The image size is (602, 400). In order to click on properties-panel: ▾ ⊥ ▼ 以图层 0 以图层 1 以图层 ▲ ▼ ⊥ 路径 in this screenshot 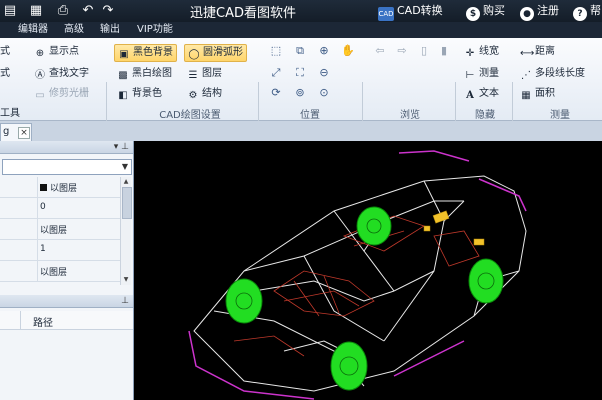, I will do `click(67, 270)`.